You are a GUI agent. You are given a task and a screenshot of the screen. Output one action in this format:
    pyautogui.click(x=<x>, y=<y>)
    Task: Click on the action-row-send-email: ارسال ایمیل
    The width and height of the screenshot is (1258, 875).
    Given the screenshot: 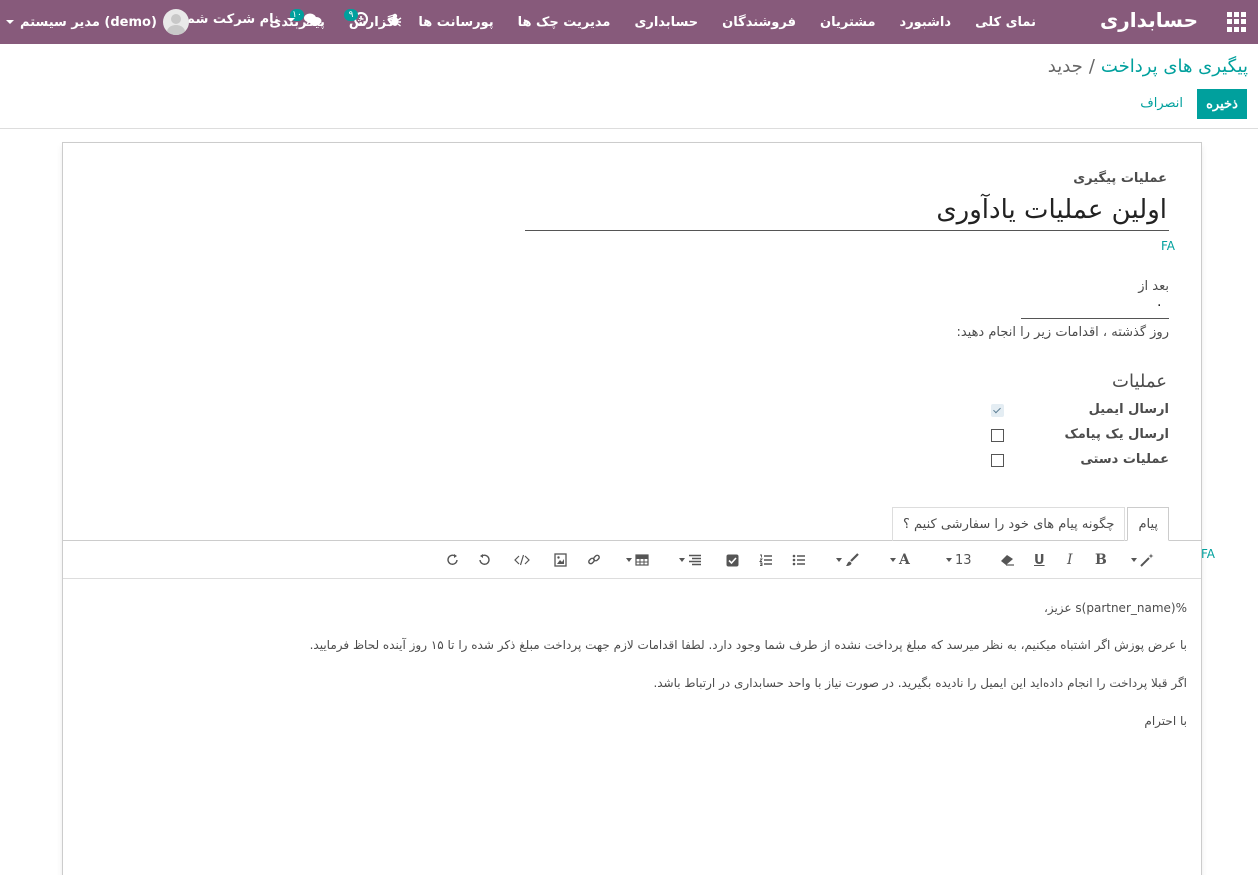 What is the action you would take?
    pyautogui.click(x=1049, y=411)
    